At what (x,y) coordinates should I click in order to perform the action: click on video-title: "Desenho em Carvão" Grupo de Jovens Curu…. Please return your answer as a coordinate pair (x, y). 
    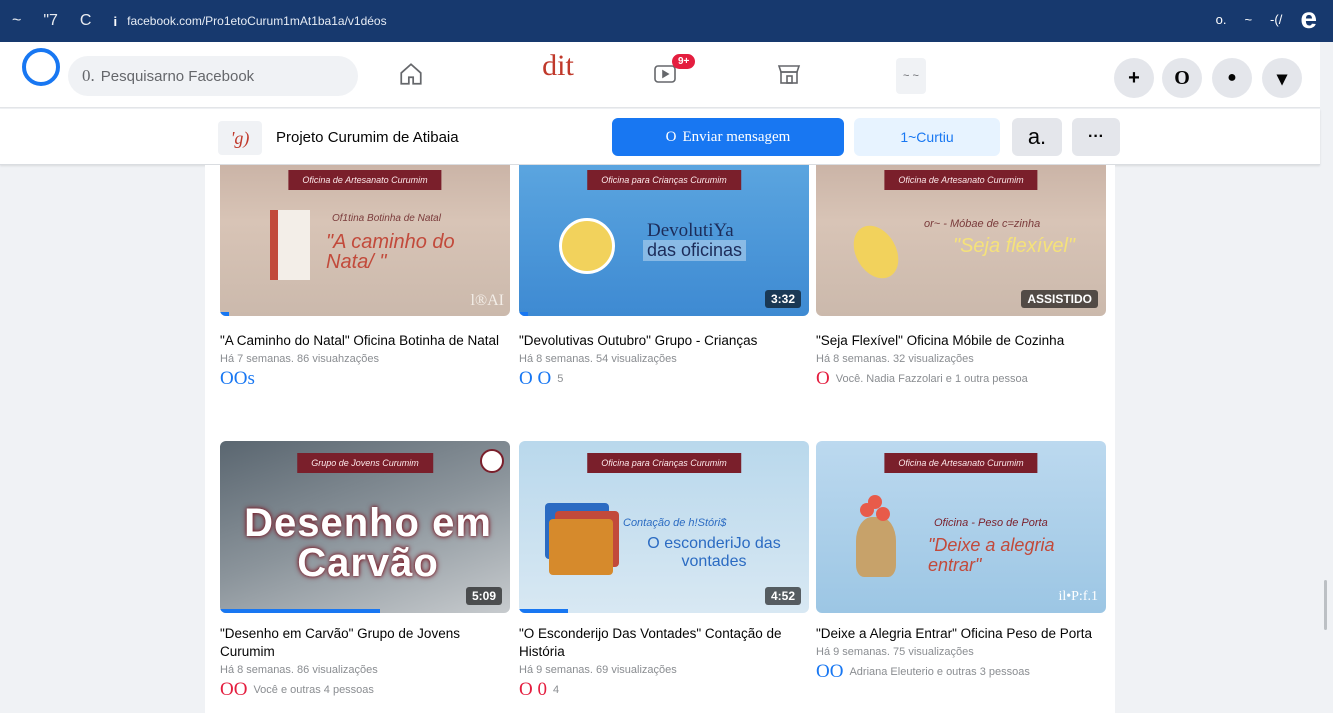
    Looking at the image, I should click on (365, 643).